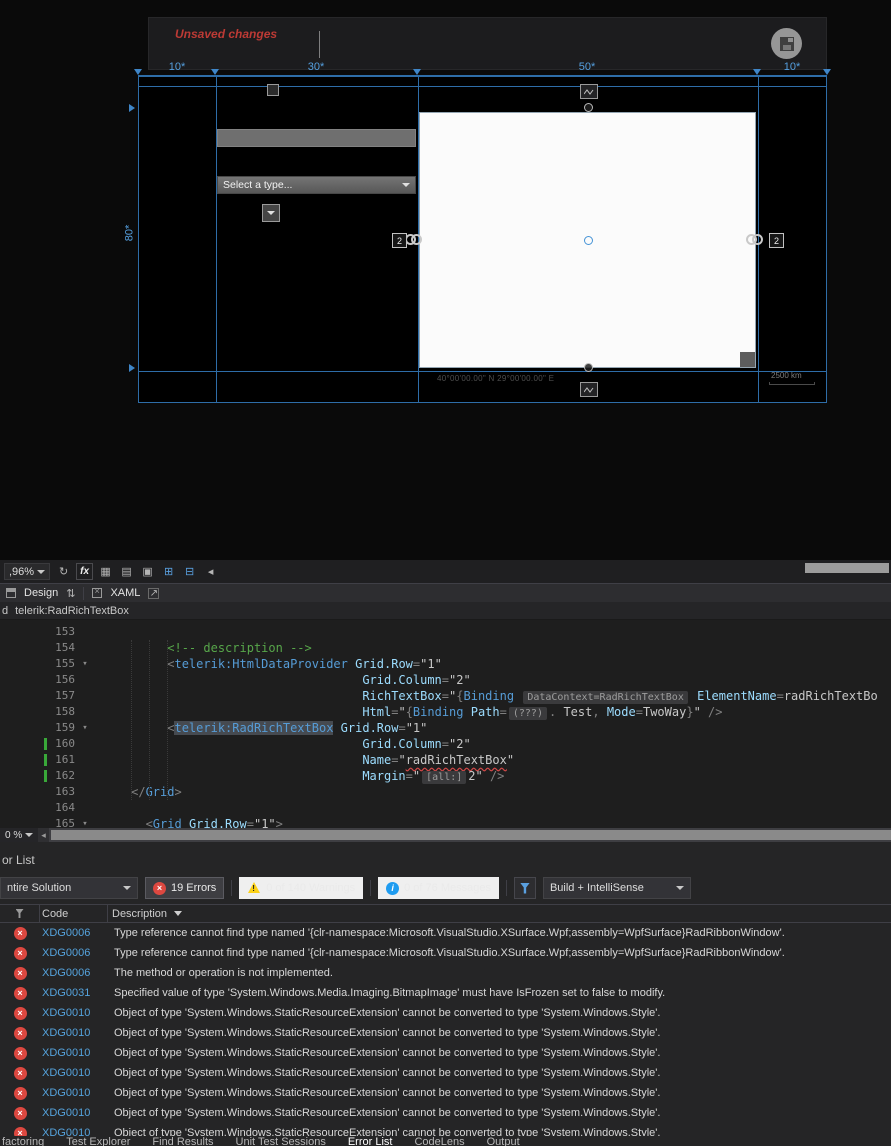 Image resolution: width=891 pixels, height=1146 pixels. I want to click on code-line: 161 Name="radRichTextBox", so click(445, 760).